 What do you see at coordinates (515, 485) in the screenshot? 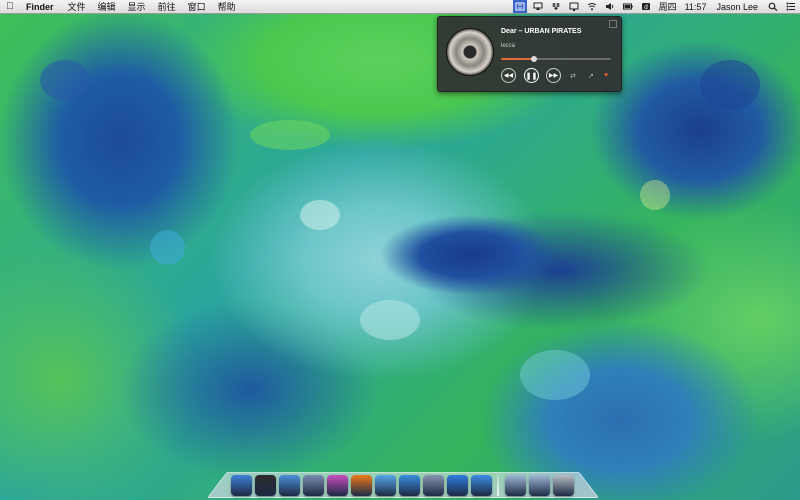
I see `applications-folder-icon` at bounding box center [515, 485].